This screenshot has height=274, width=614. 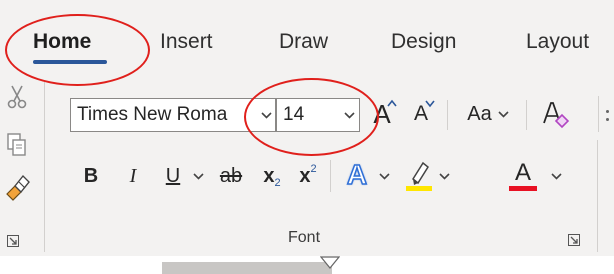 What do you see at coordinates (349, 115) in the screenshot?
I see `font-size-dropdown-chevron-icon` at bounding box center [349, 115].